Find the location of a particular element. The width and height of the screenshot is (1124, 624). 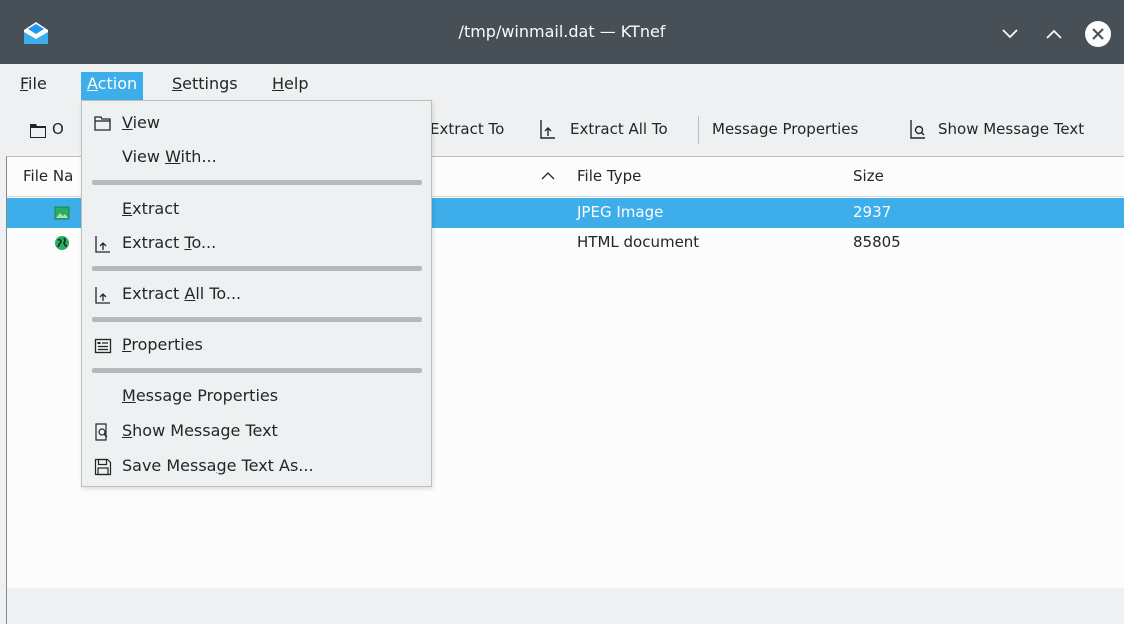

menu-settings: Settings is located at coordinates (205, 86).